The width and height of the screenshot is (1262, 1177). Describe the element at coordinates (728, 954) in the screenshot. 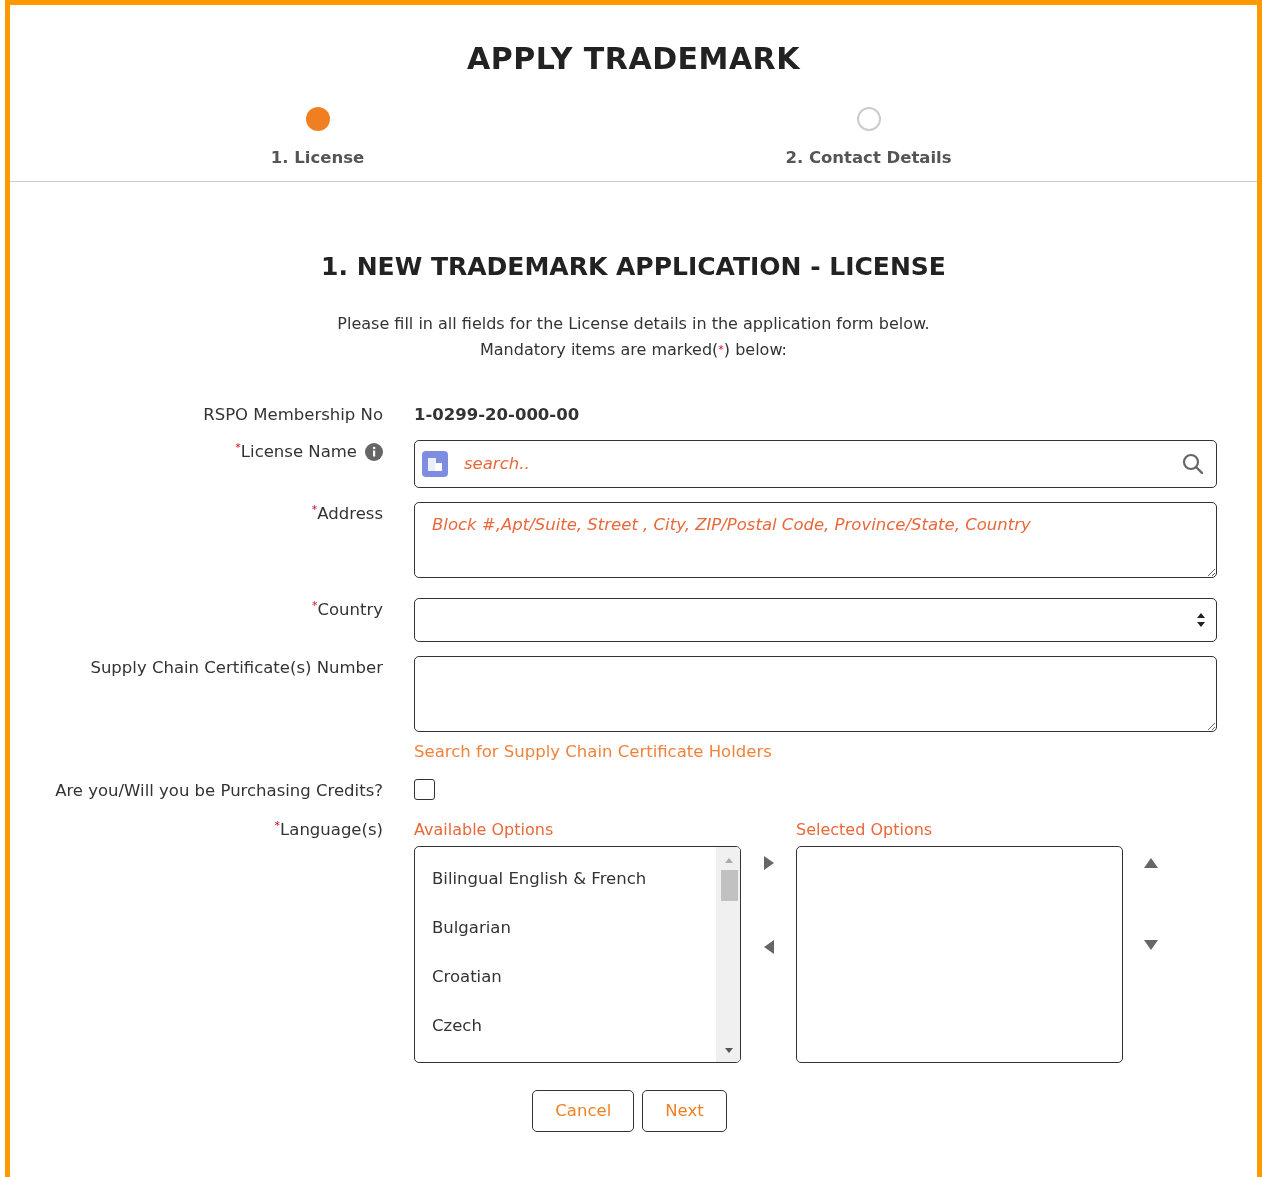

I see `scrollbar` at that location.